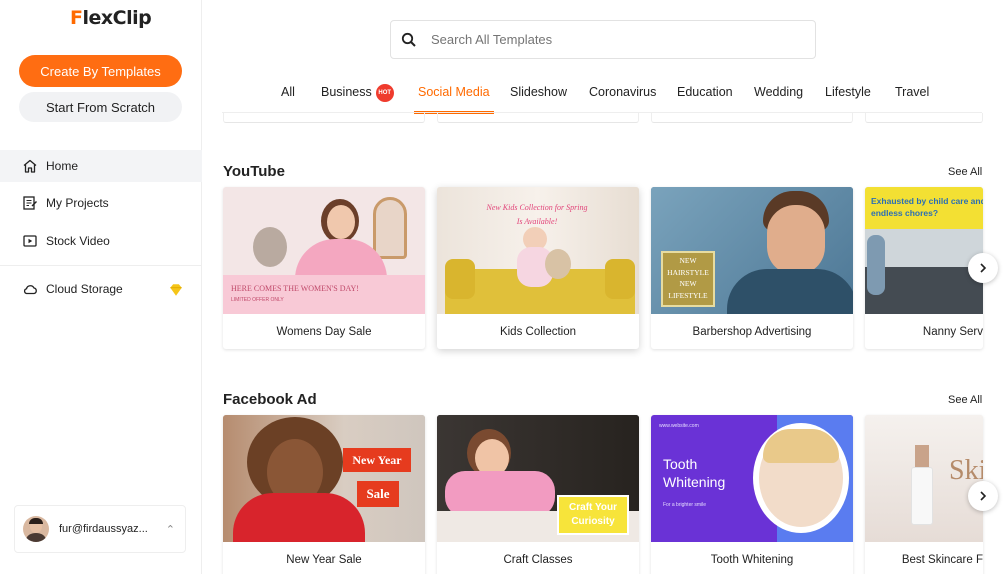  I want to click on user-account-menu: fur@firdaussyaz... ⌃, so click(100, 529).